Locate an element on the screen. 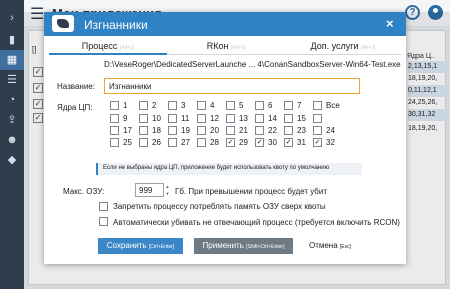  stepper-up-icon: ▲ is located at coordinates (167, 186).